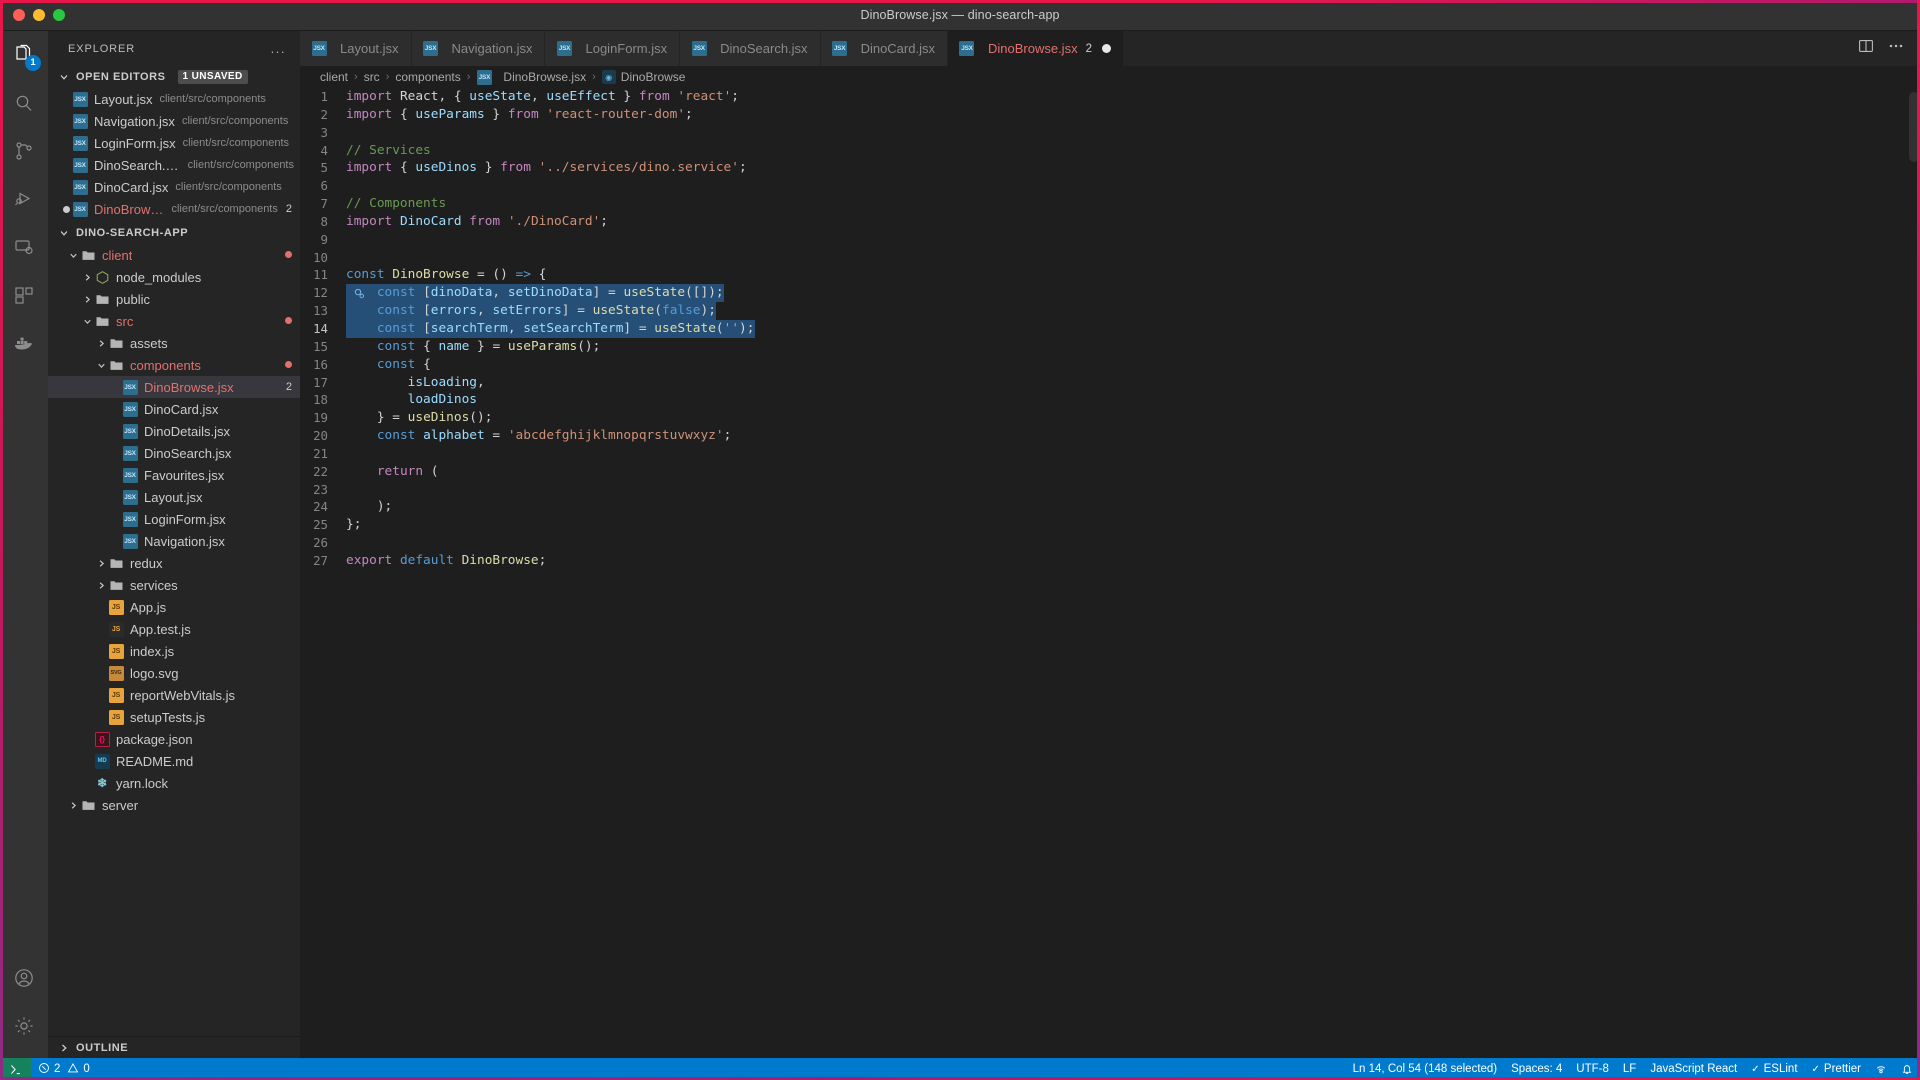  What do you see at coordinates (174, 409) in the screenshot?
I see `file-tree-item: JSX DinoCard.jsx` at bounding box center [174, 409].